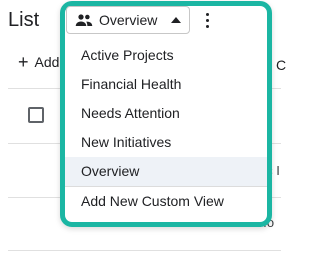  I want to click on select-all-checkbox, so click(36, 115).